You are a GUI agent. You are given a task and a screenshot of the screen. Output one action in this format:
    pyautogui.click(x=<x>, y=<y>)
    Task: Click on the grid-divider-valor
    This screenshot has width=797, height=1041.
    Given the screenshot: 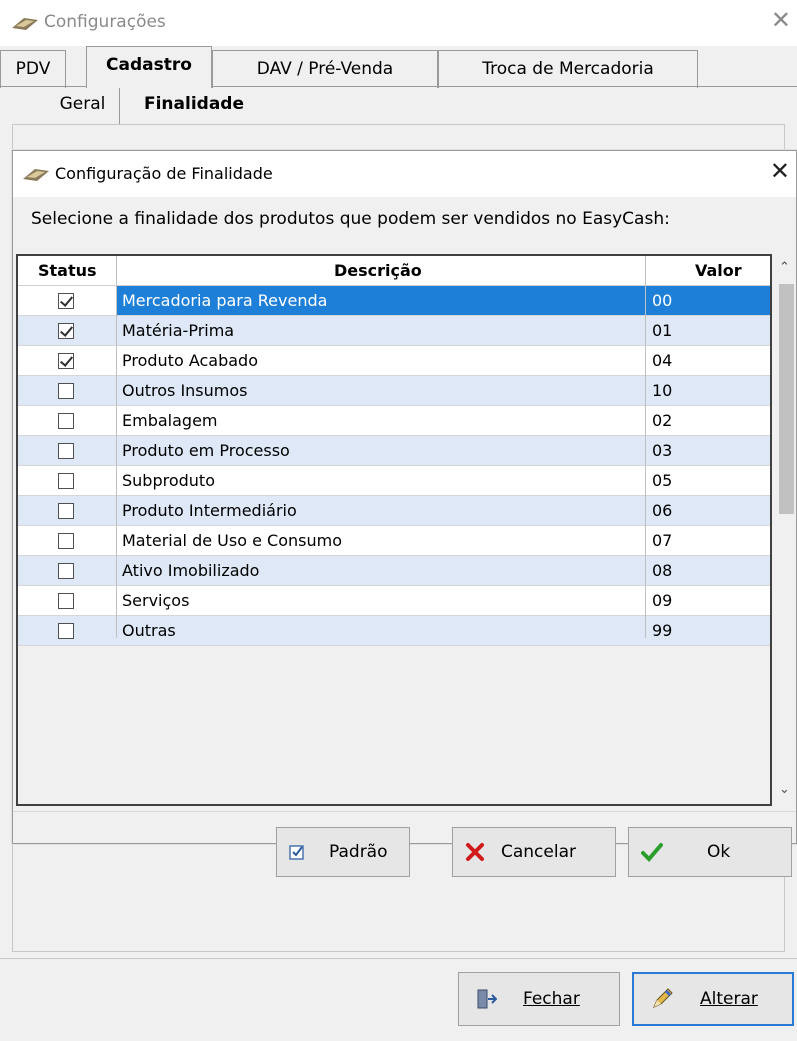 What is the action you would take?
    pyautogui.click(x=645, y=447)
    